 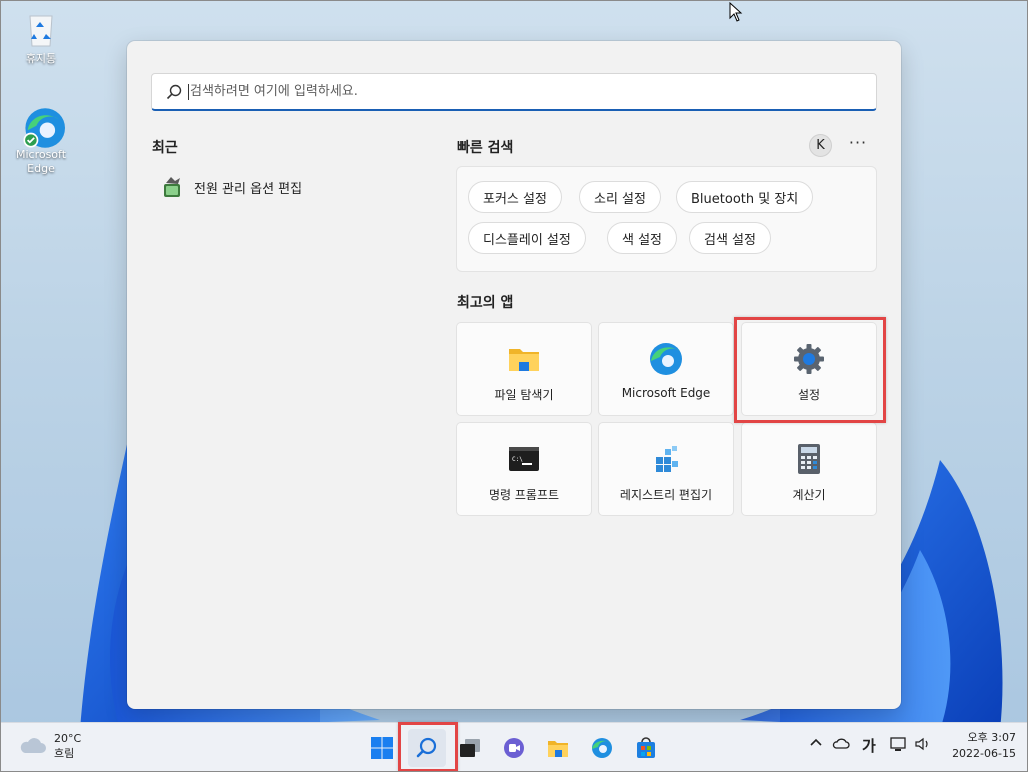 What do you see at coordinates (984, 753) in the screenshot?
I see `clock-date: 2022-06-15` at bounding box center [984, 753].